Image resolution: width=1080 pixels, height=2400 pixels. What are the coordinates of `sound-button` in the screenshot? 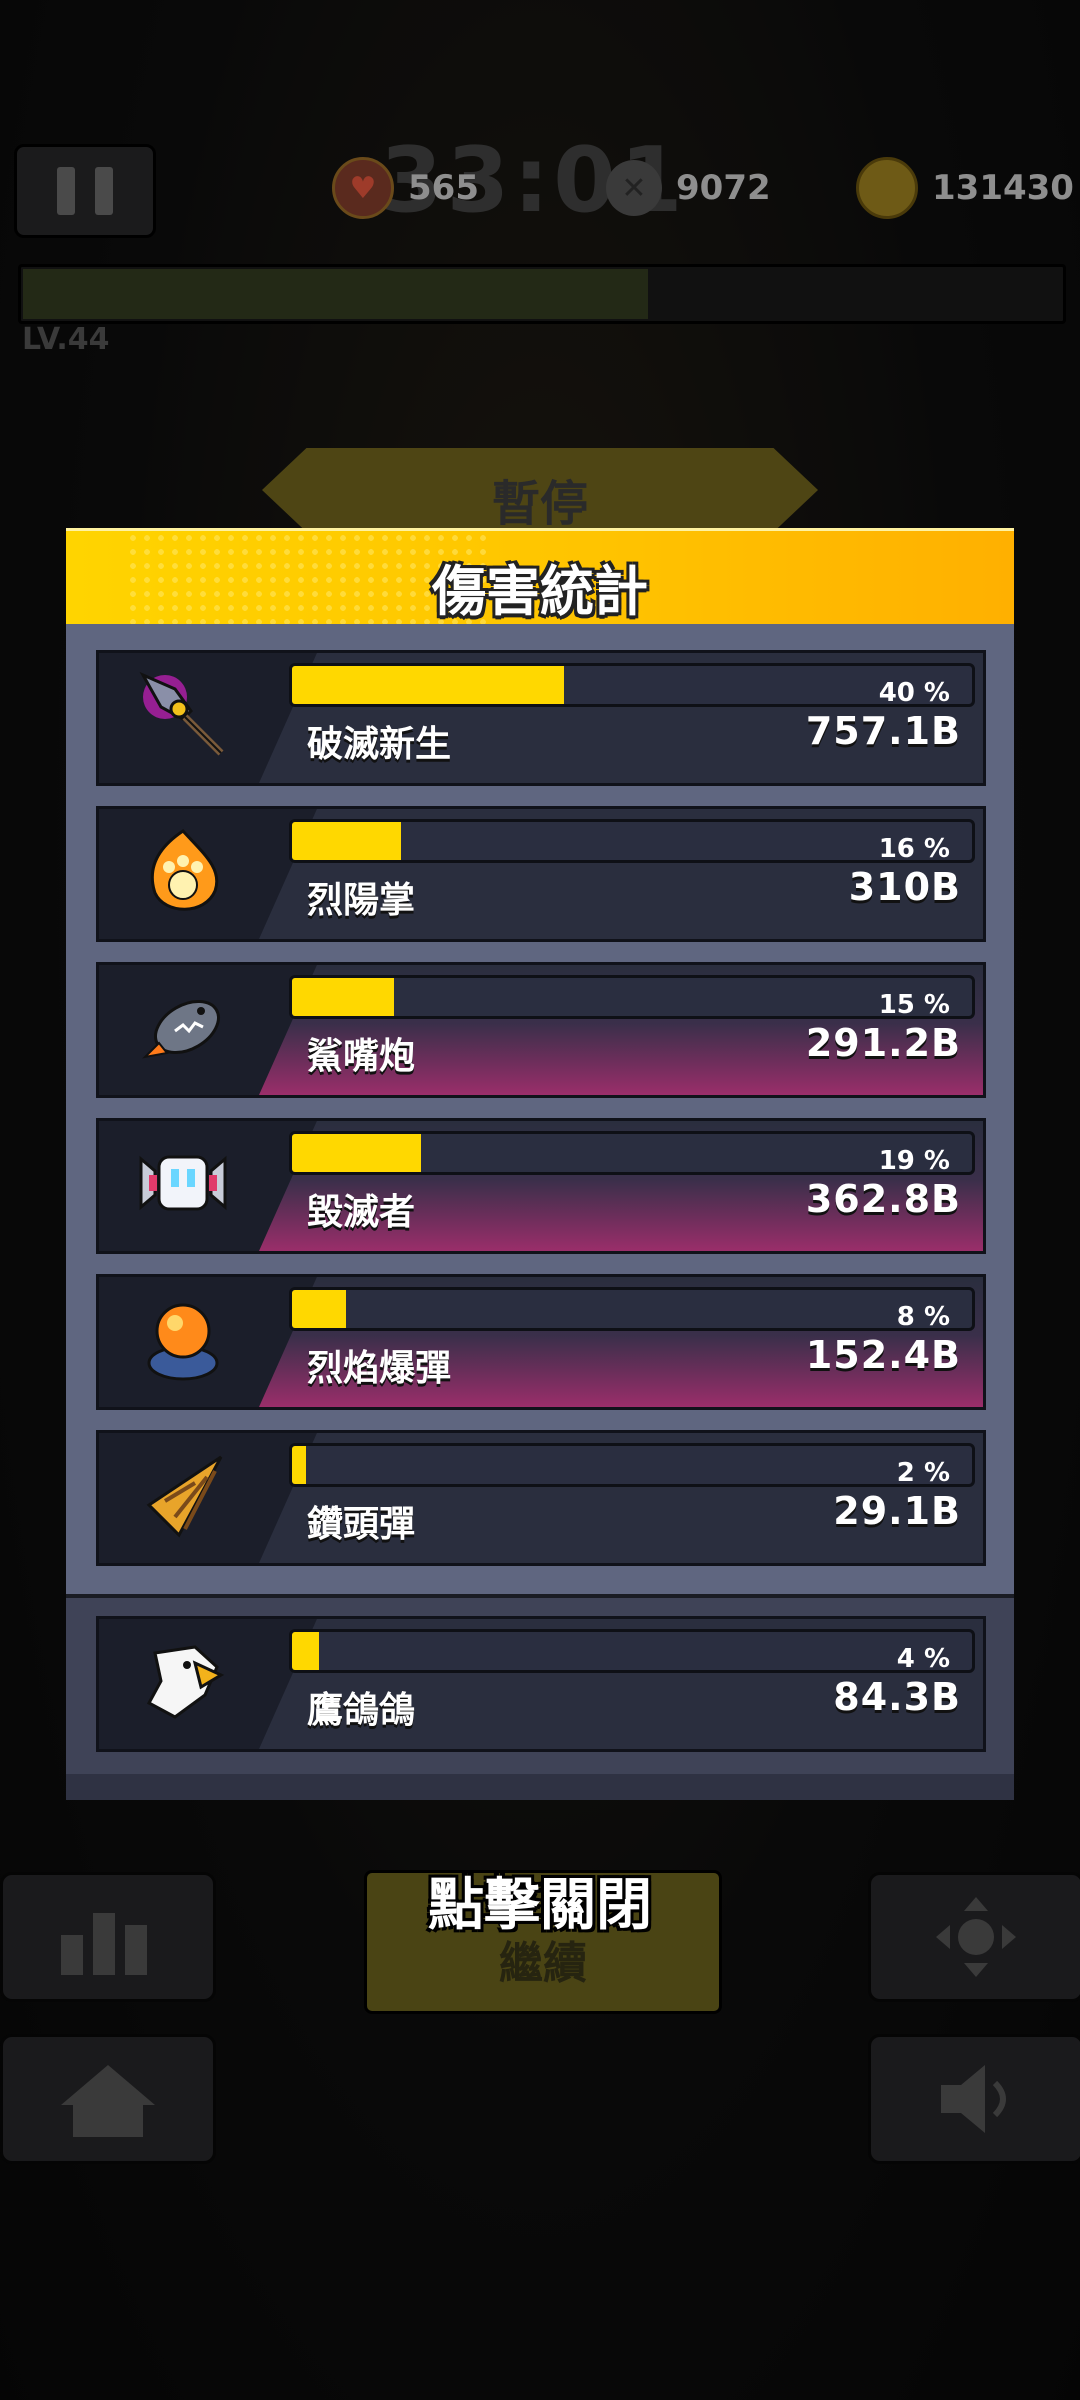 It's located at (974, 2099).